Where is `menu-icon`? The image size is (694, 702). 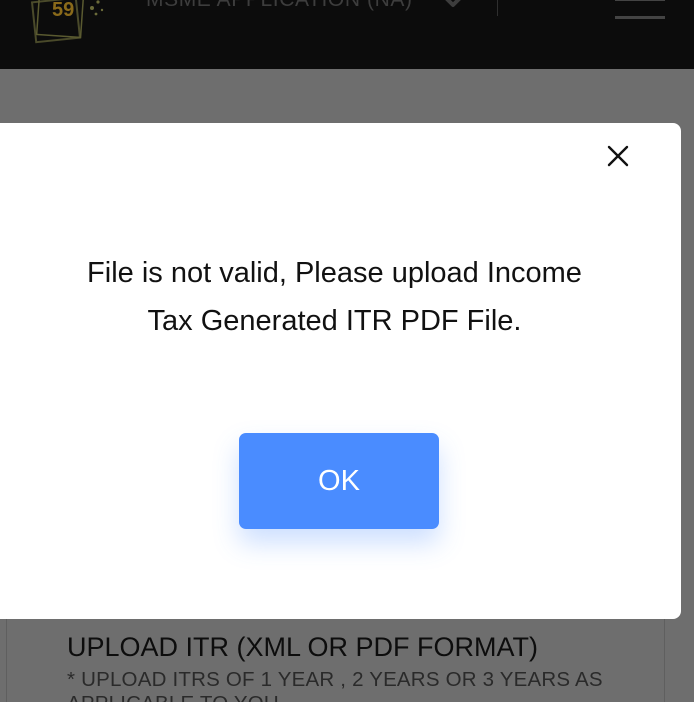 menu-icon is located at coordinates (640, 11).